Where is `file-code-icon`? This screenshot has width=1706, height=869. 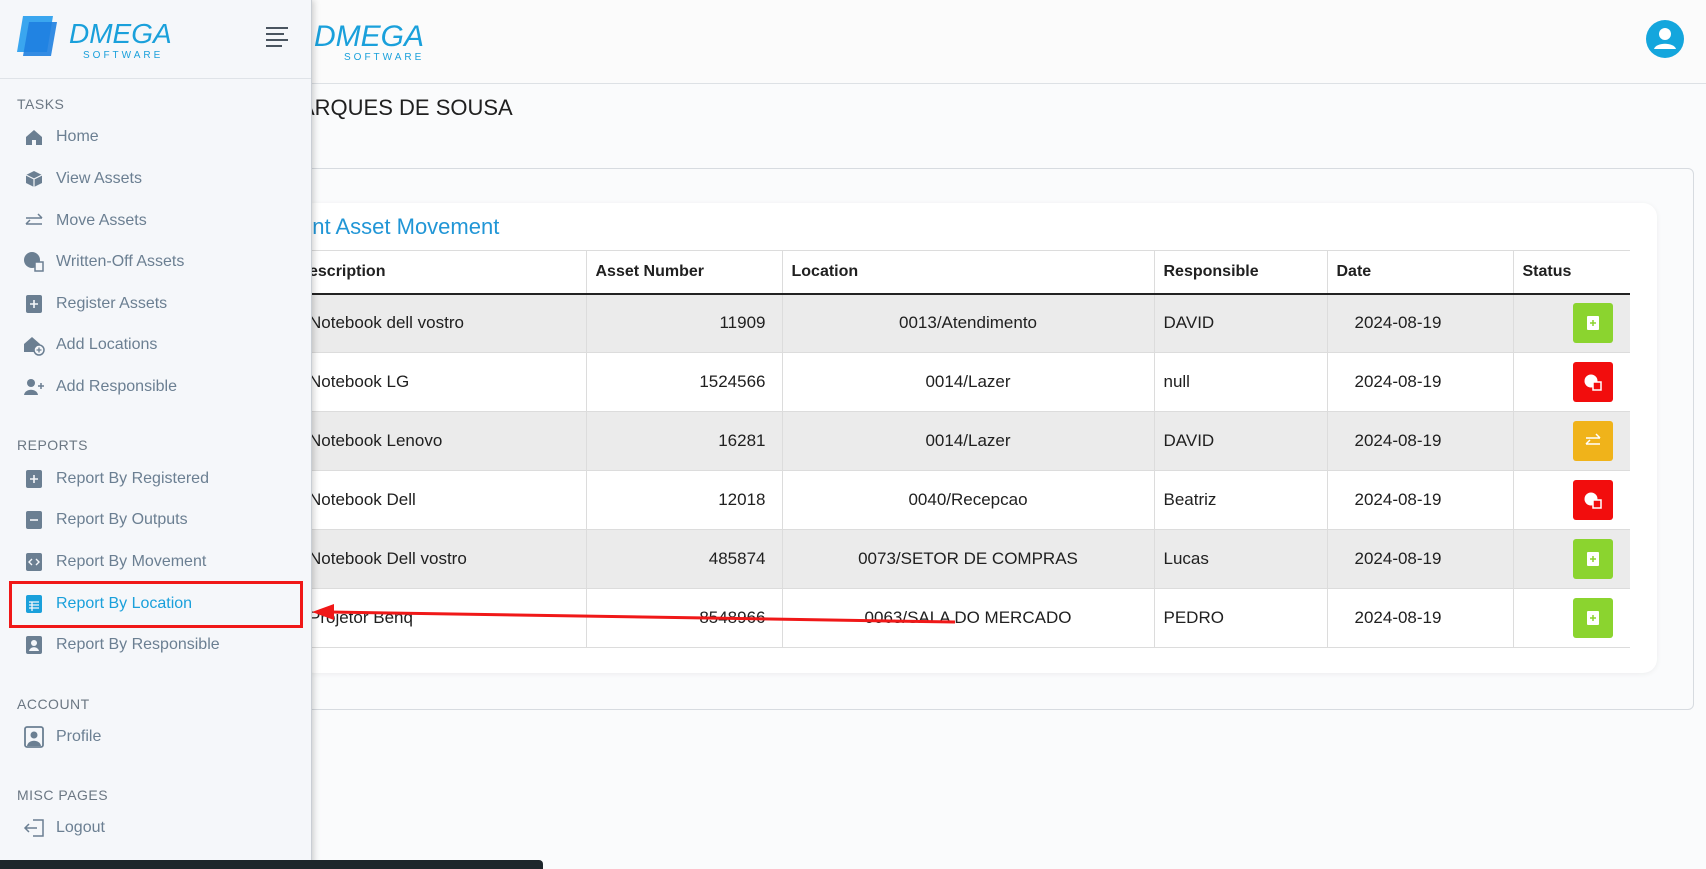 file-code-icon is located at coordinates (34, 562).